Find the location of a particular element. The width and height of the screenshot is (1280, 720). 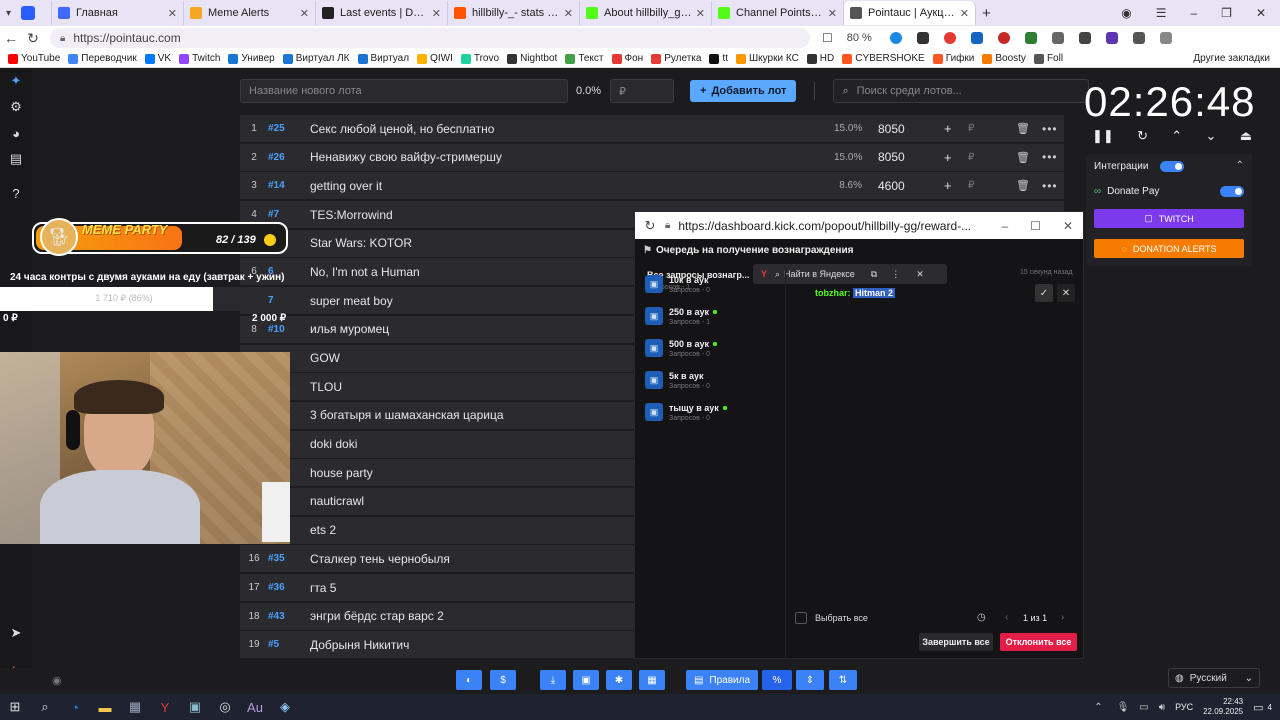

close-popup-icon: ✕ is located at coordinates (1068, 226).